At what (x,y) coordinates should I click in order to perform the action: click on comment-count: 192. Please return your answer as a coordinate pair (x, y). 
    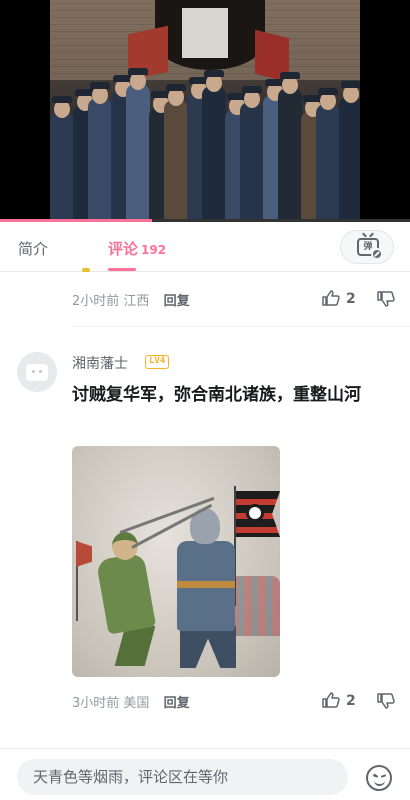
    Looking at the image, I should click on (154, 250).